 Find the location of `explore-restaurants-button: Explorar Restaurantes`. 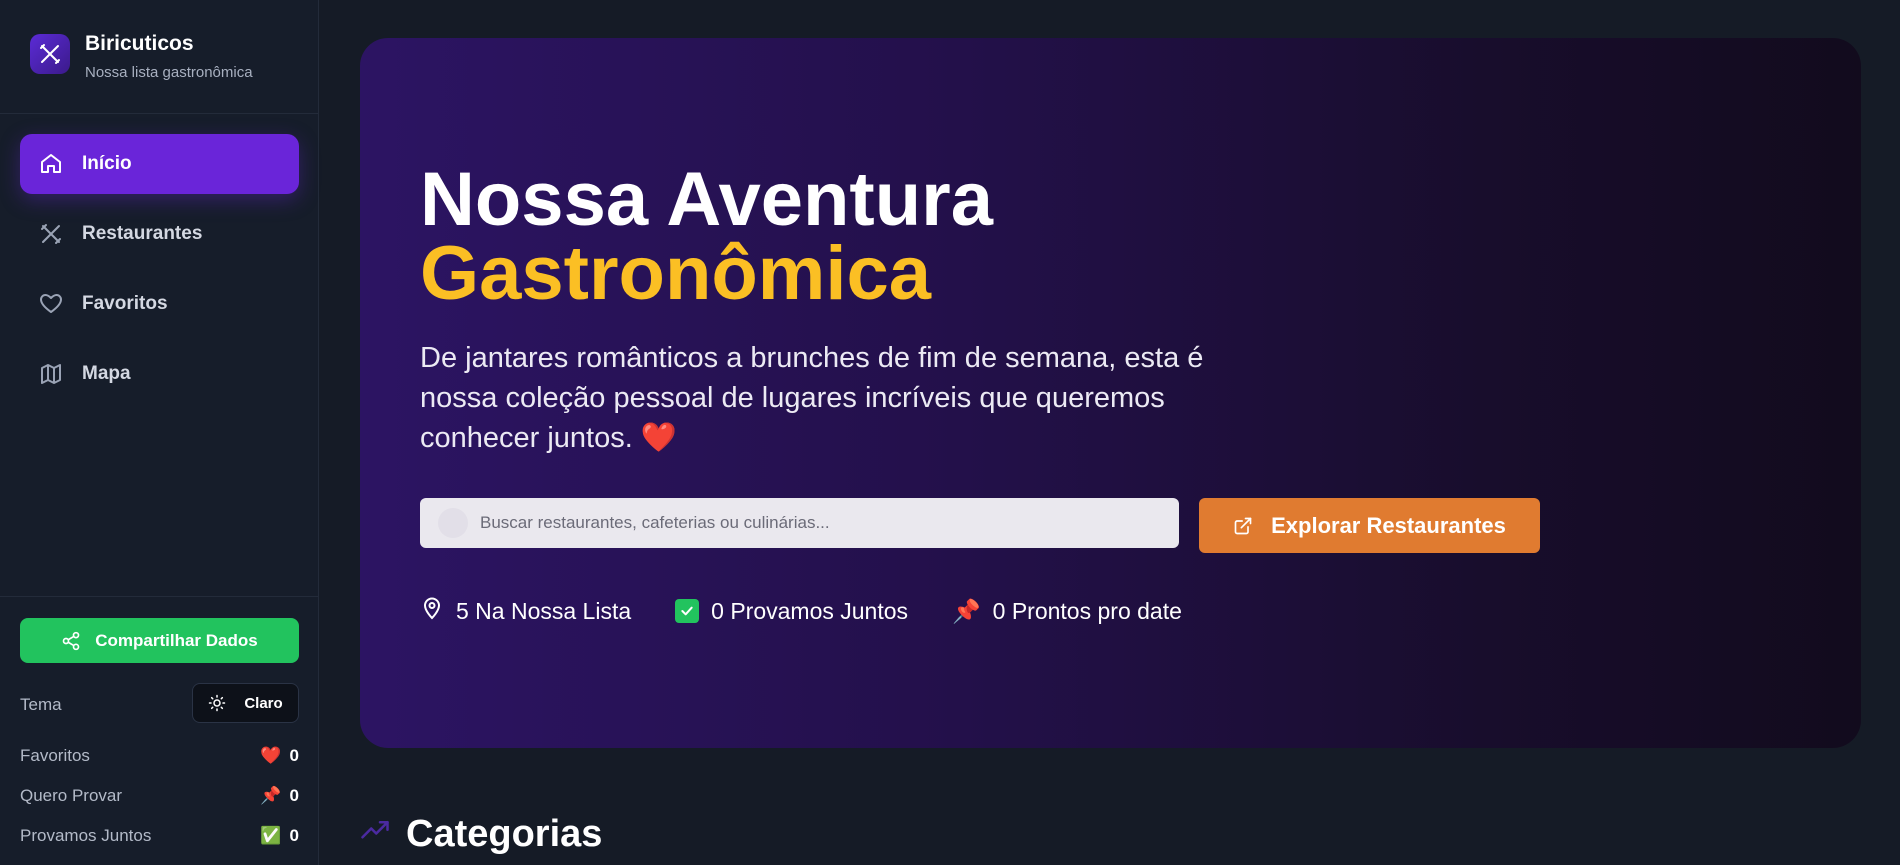

explore-restaurants-button: Explorar Restaurantes is located at coordinates (1369, 525).